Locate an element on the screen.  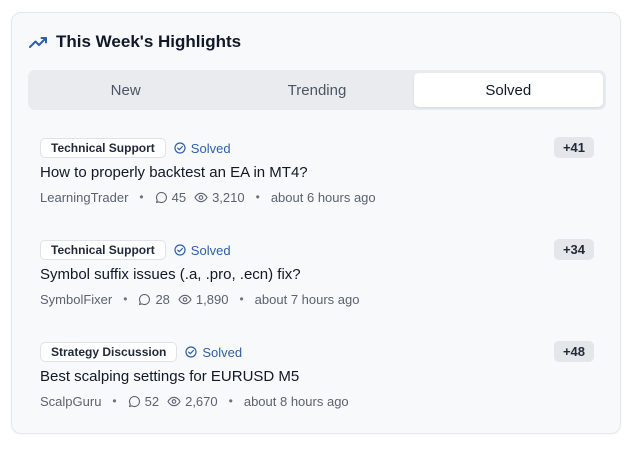
post-time: about 6 hours ago is located at coordinates (323, 197).